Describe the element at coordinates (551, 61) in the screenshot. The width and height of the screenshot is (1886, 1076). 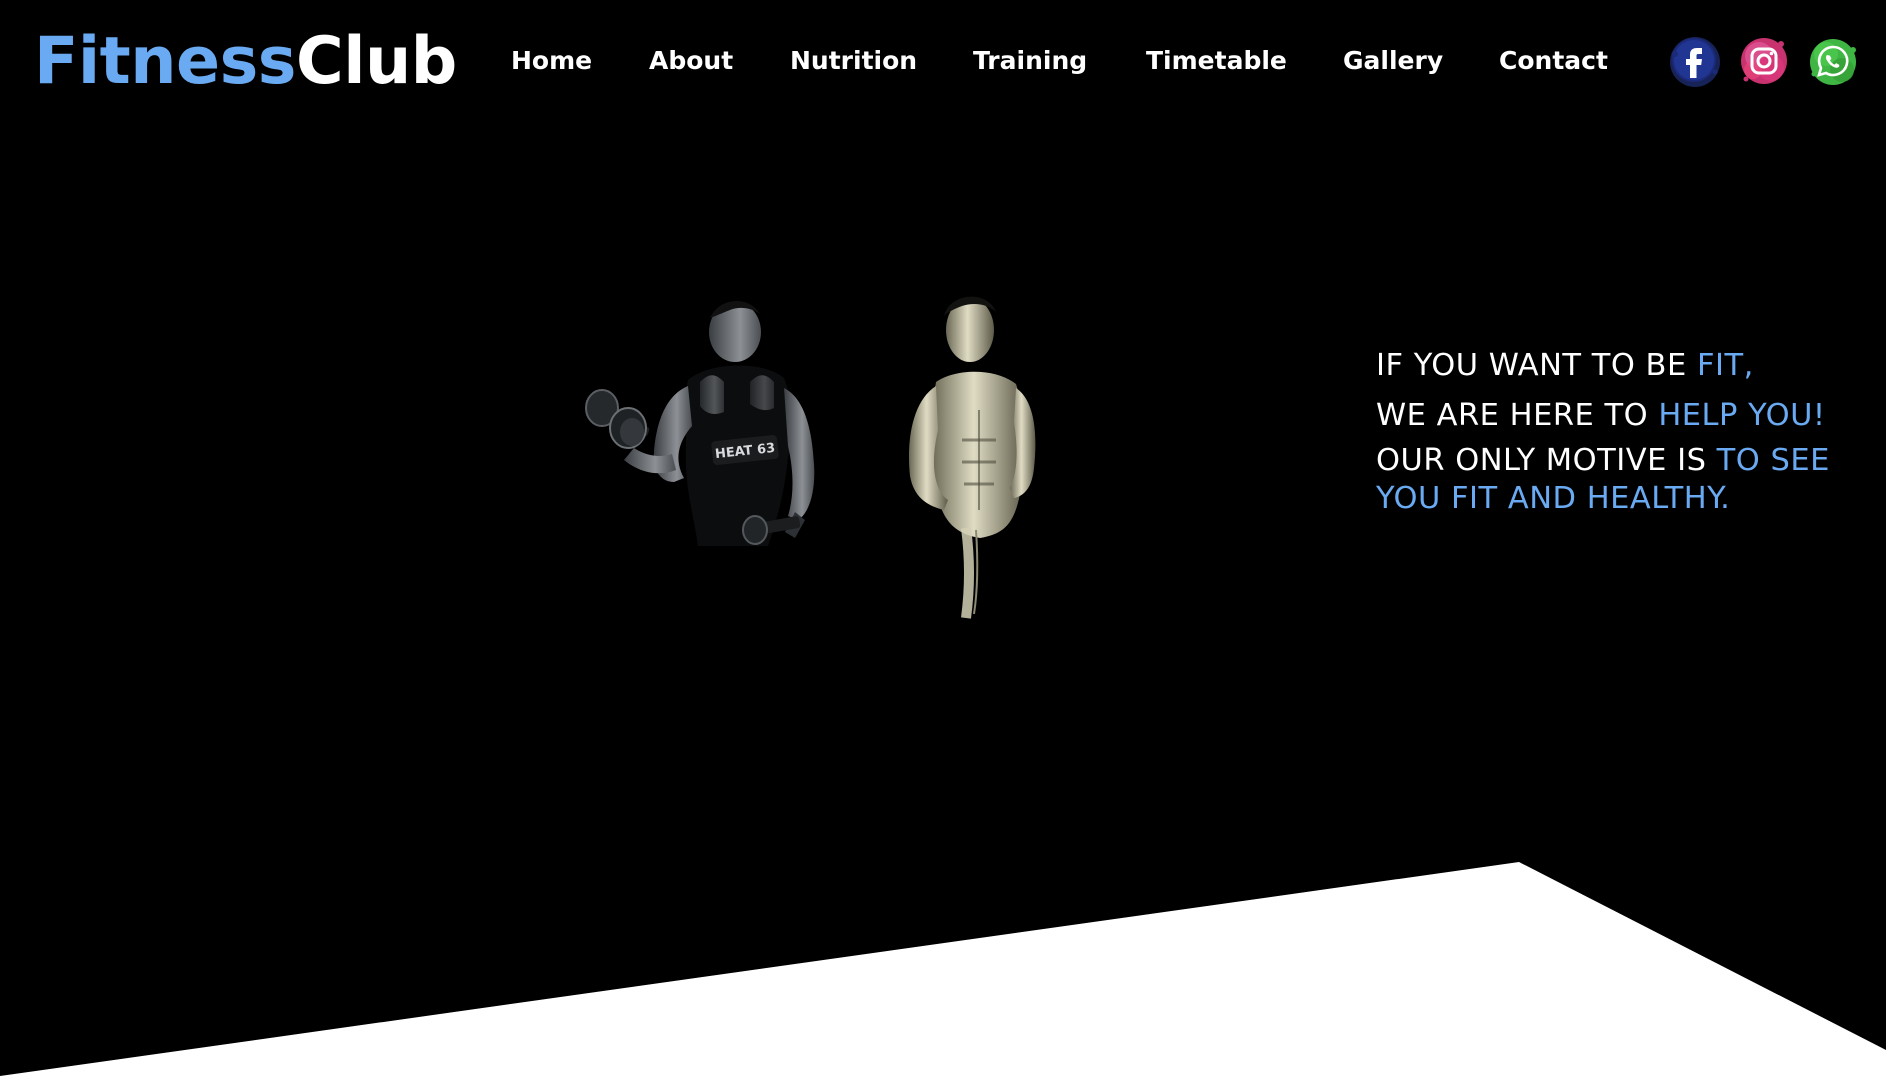
I see `nav-home: Home` at that location.